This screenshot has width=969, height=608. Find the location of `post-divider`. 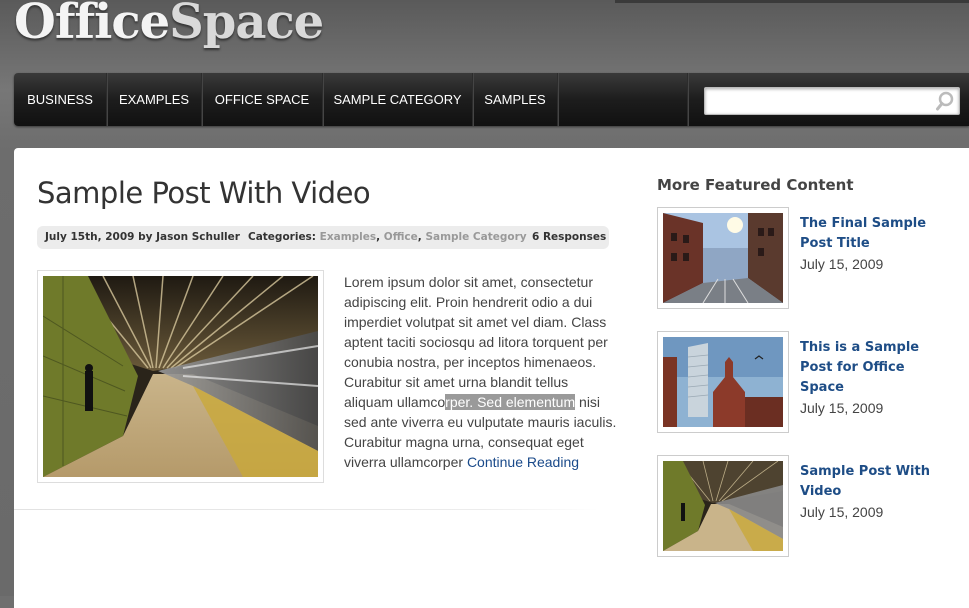

post-divider is located at coordinates (306, 509).